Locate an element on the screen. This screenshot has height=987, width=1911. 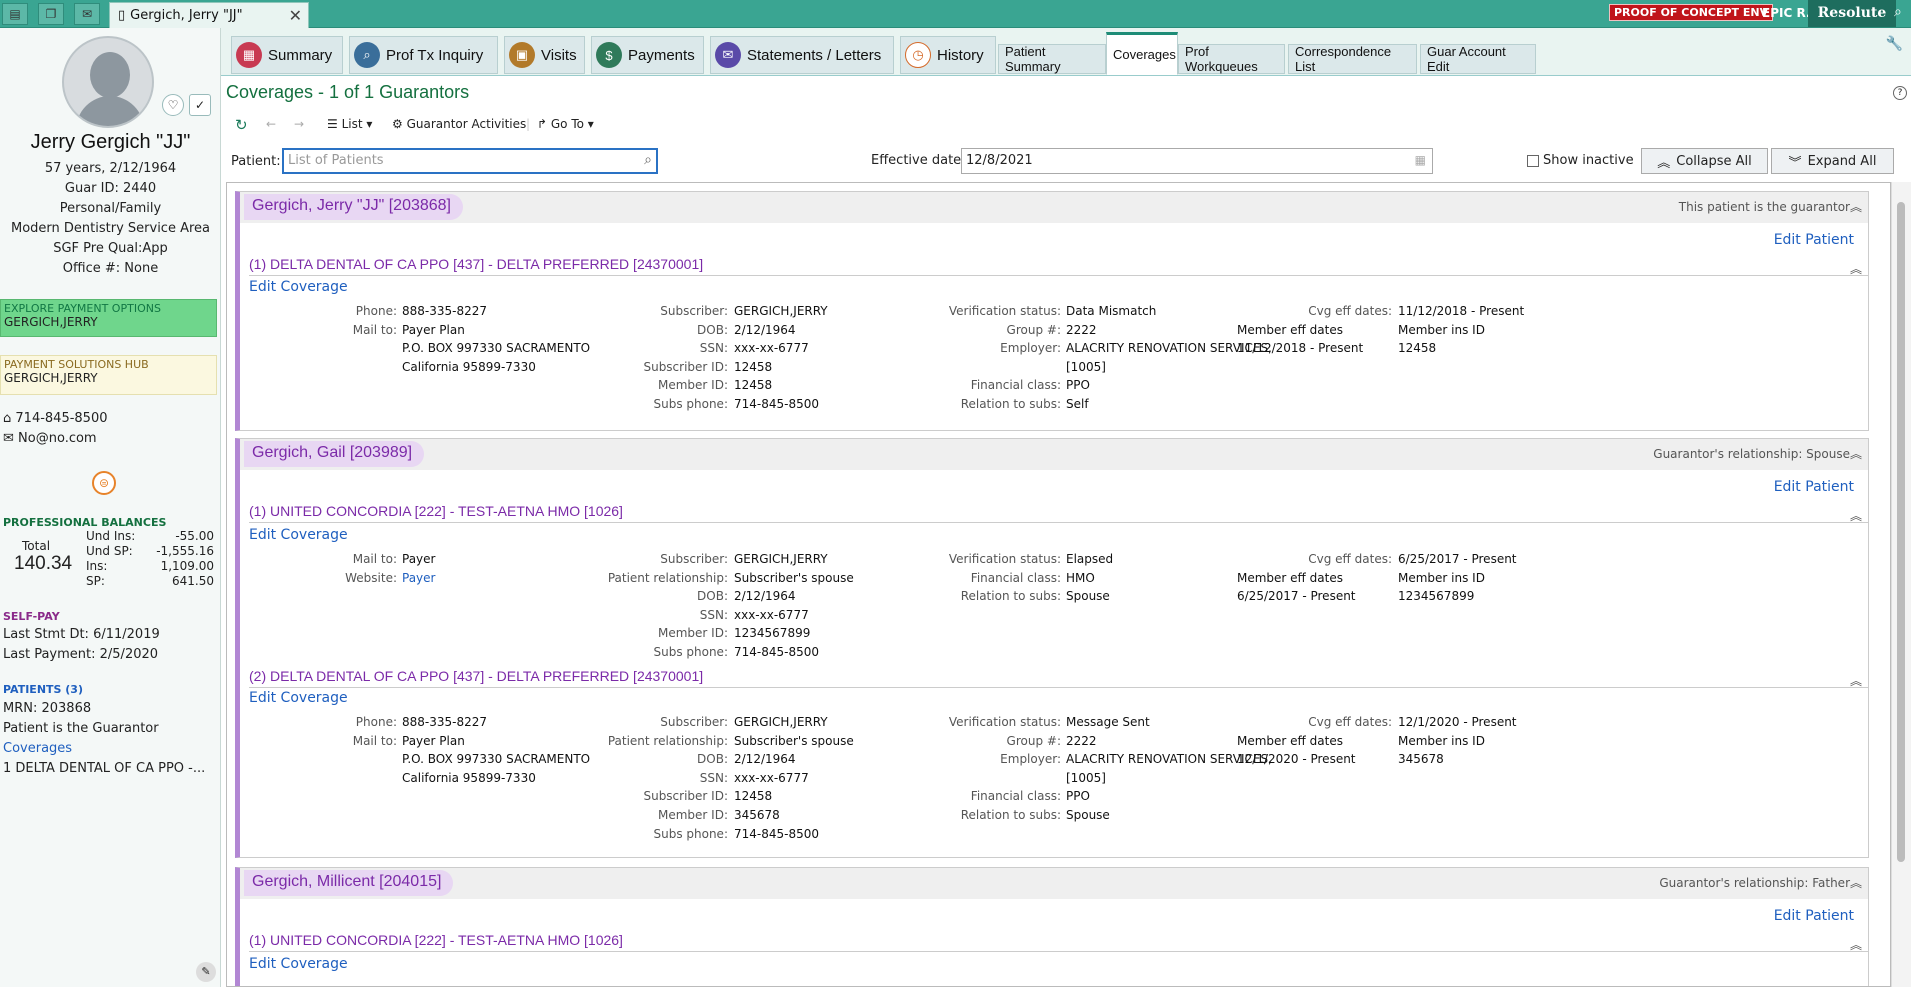
collapse-all-button: ︽ Collapse All is located at coordinates (1704, 161).